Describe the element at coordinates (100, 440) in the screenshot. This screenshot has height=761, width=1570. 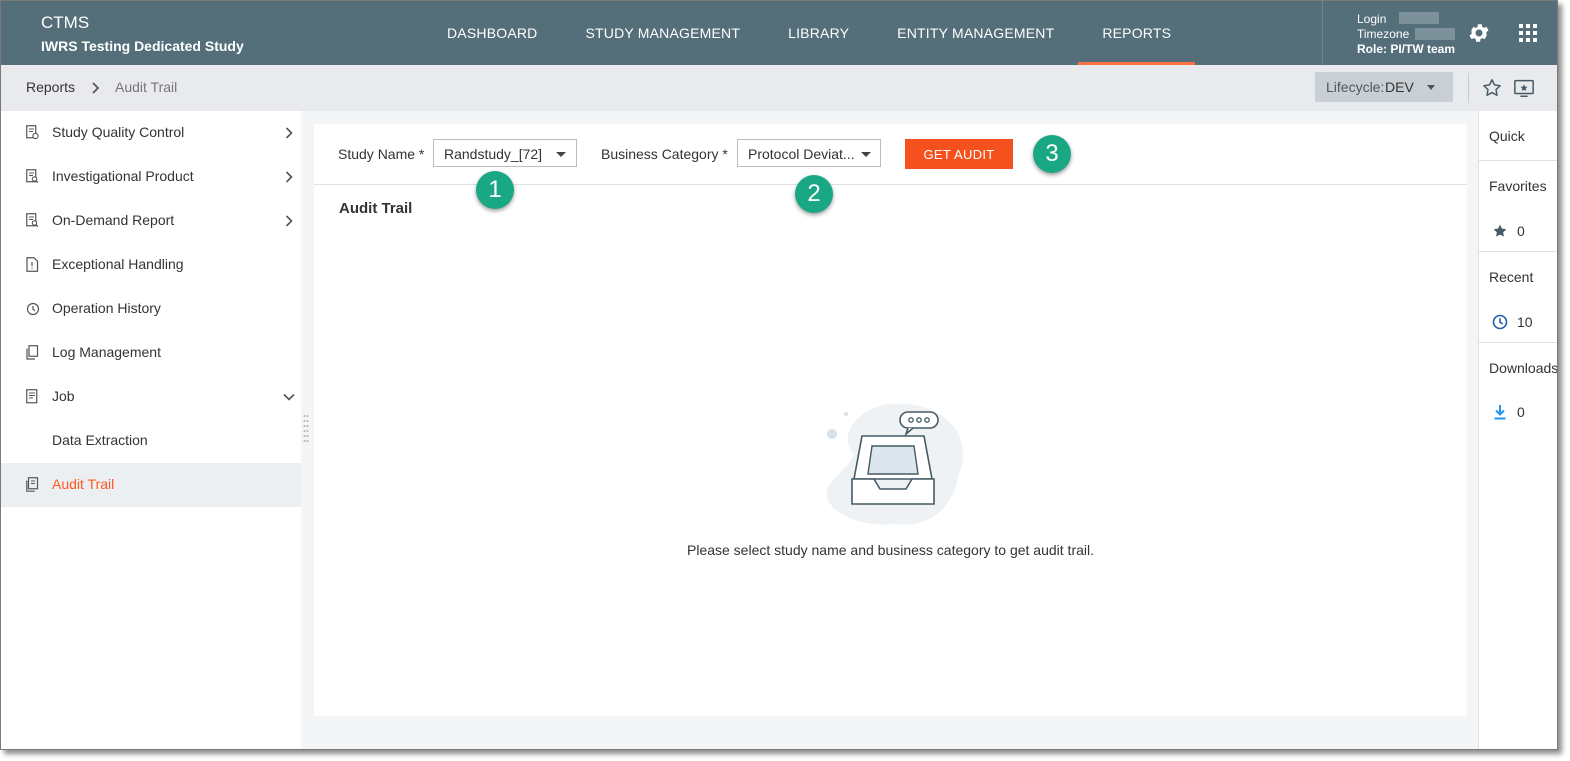
I see `sidebar-item-label: Data Extraction` at that location.